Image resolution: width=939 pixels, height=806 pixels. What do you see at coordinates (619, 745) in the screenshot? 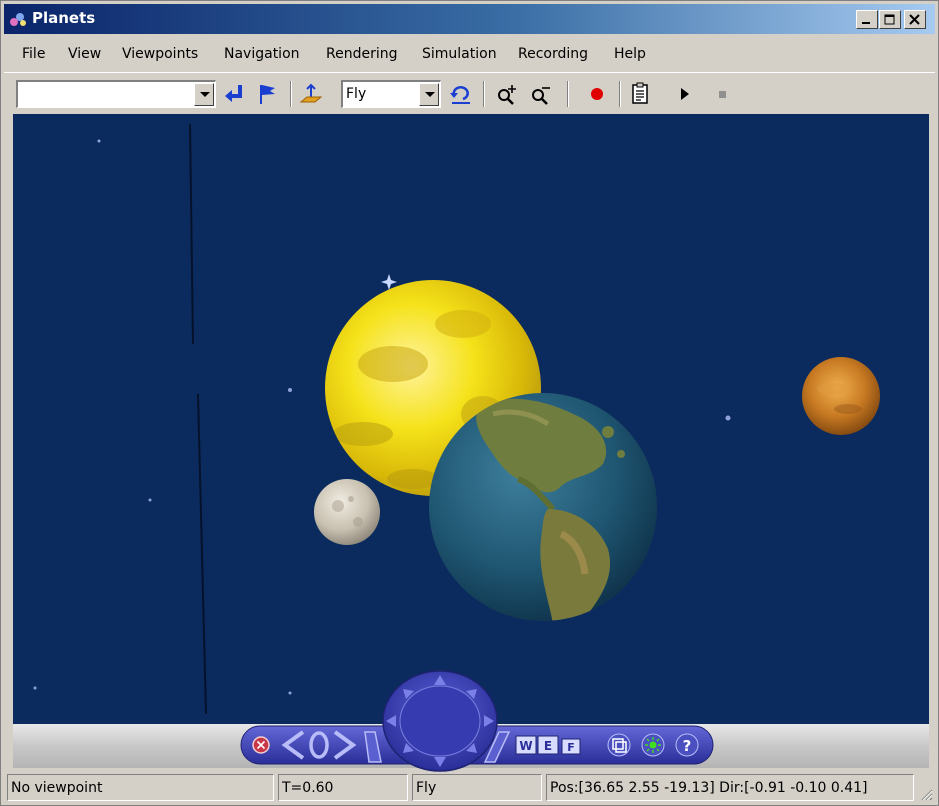
I see `nav-window-button` at bounding box center [619, 745].